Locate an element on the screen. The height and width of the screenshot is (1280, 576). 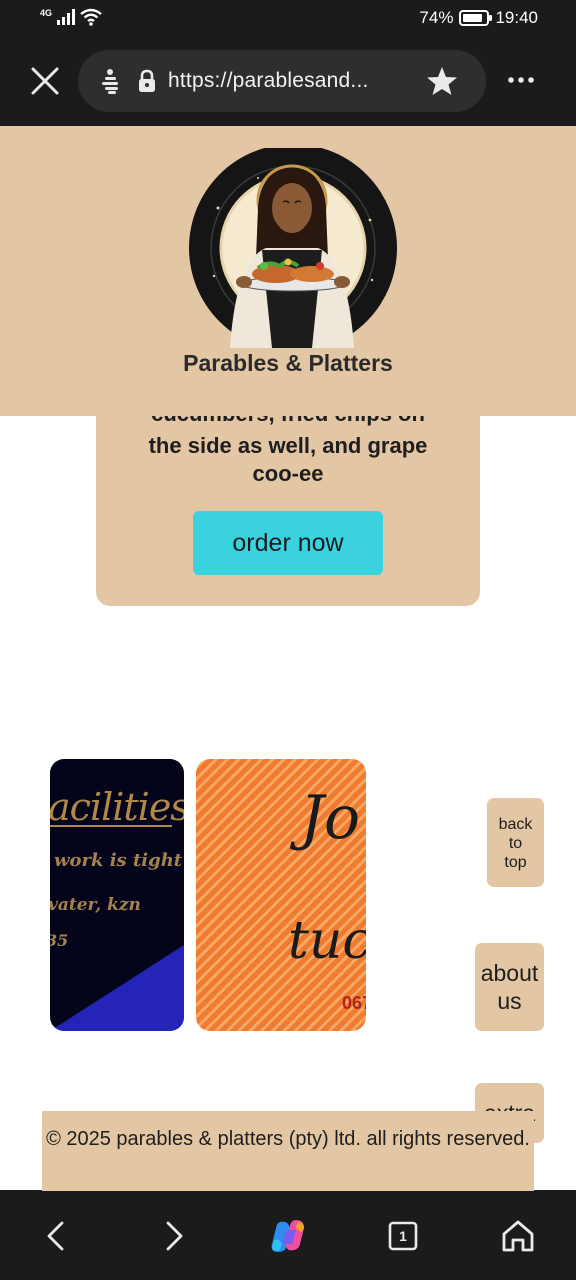
description-line: coo-ee is located at coordinates (288, 473).